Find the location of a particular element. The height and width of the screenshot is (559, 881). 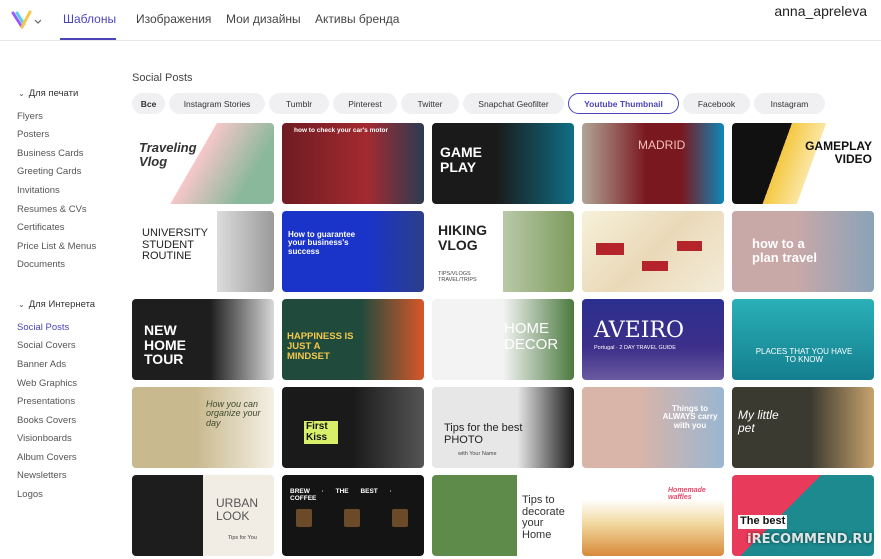

sidebar-item-visionboards: Visionboards is located at coordinates (44, 438).